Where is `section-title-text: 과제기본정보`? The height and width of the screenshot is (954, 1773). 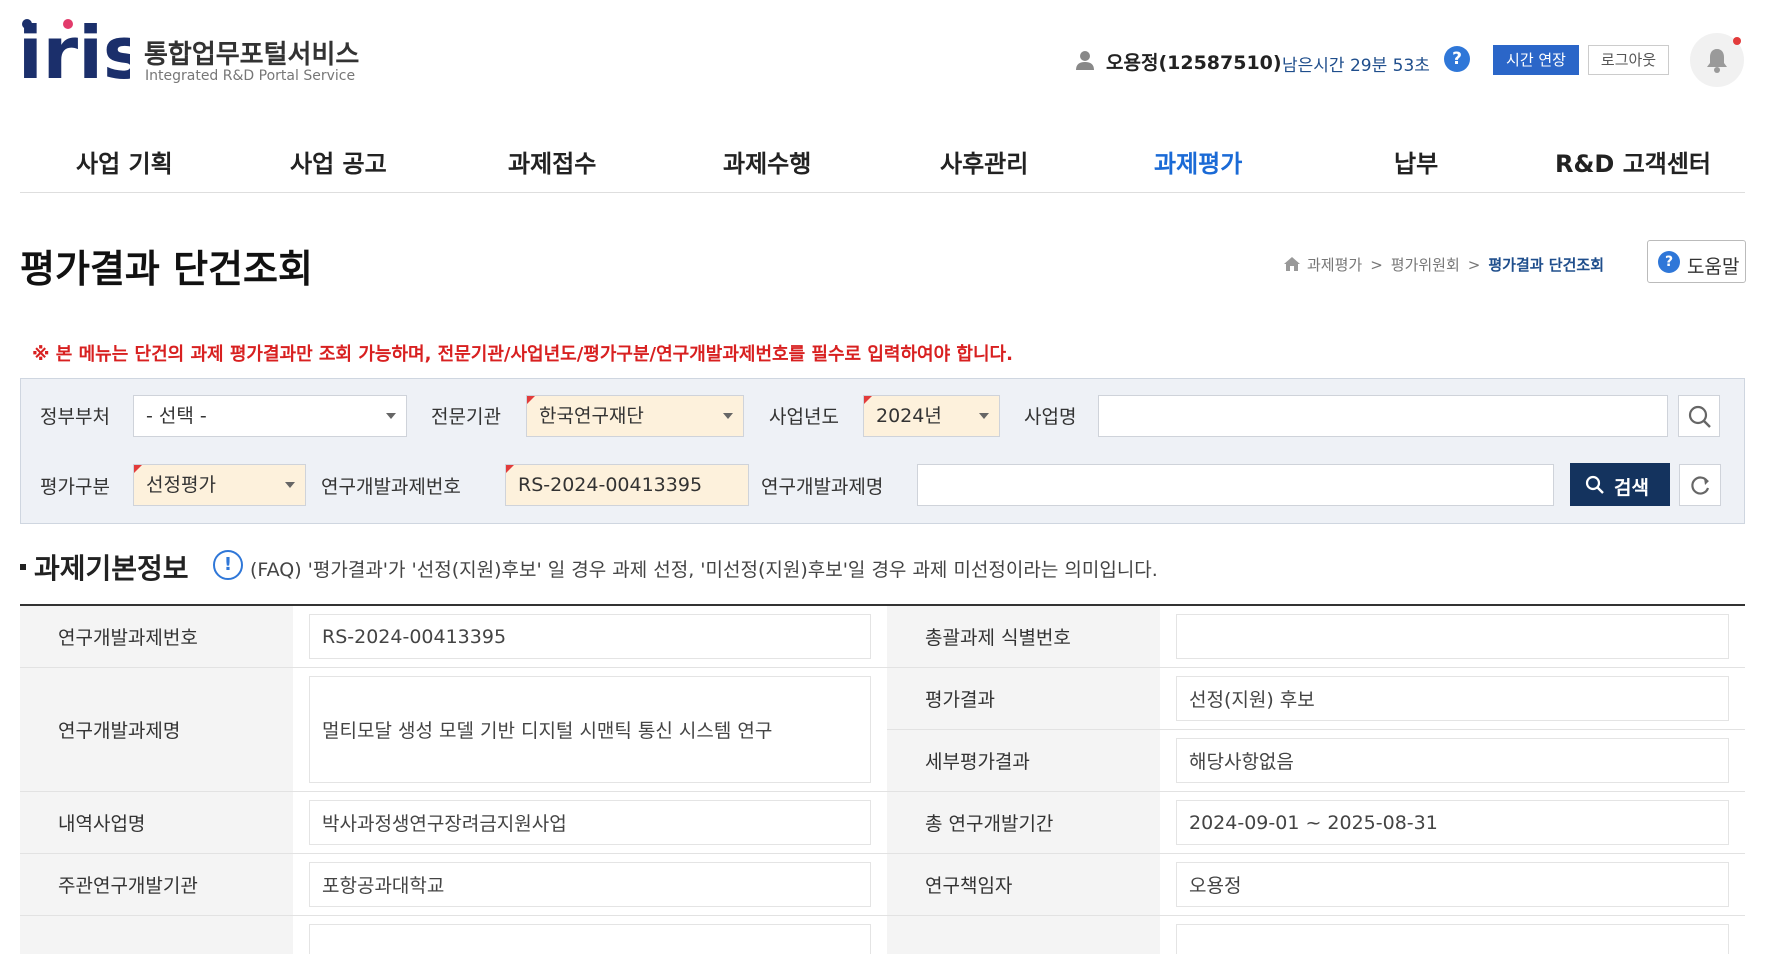 section-title-text: 과제기본정보 is located at coordinates (111, 568).